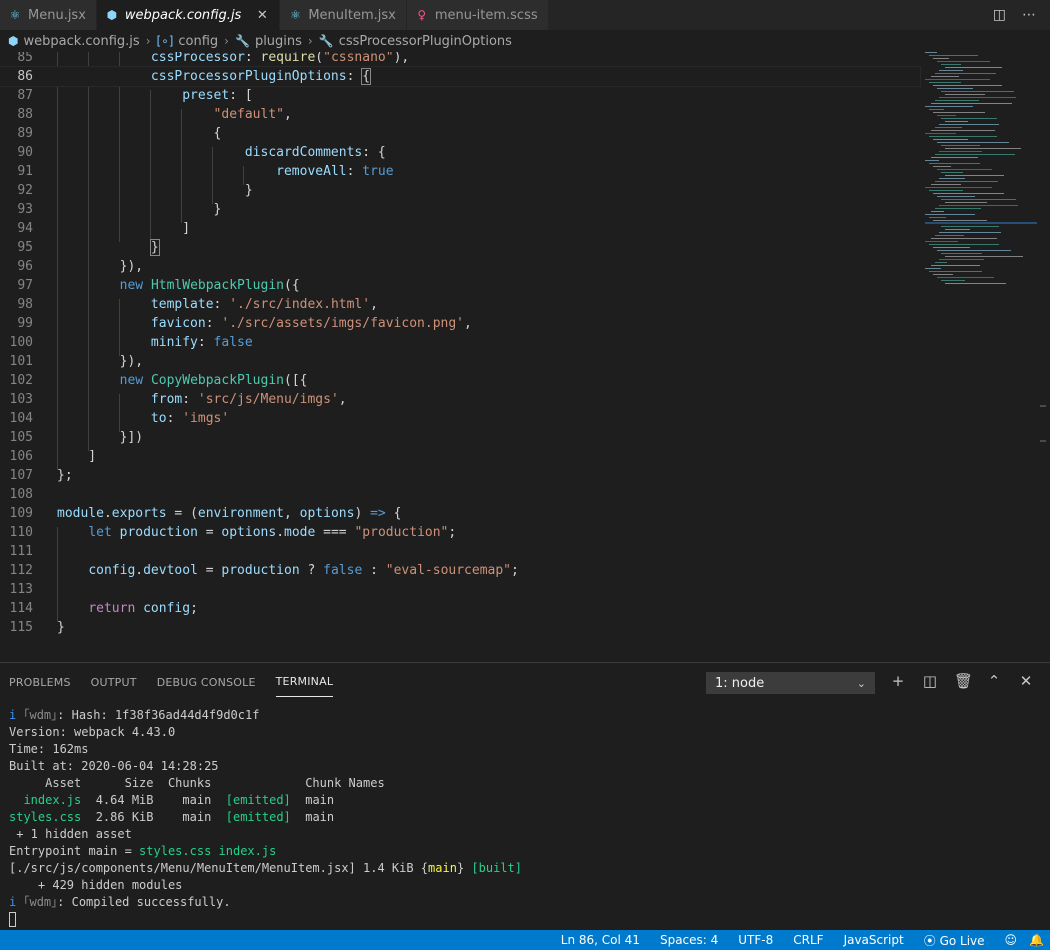 The height and width of the screenshot is (950, 1050). Describe the element at coordinates (179, 800) in the screenshot. I see `terminal-line: index.js 4.64 MiB main [emitted] main` at that location.